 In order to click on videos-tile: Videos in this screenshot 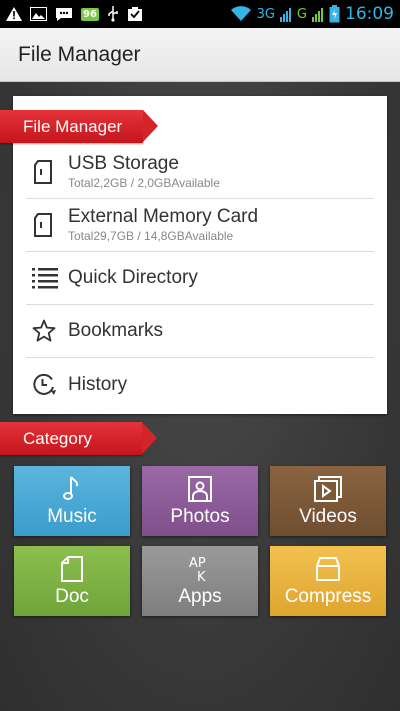, I will do `click(328, 501)`.